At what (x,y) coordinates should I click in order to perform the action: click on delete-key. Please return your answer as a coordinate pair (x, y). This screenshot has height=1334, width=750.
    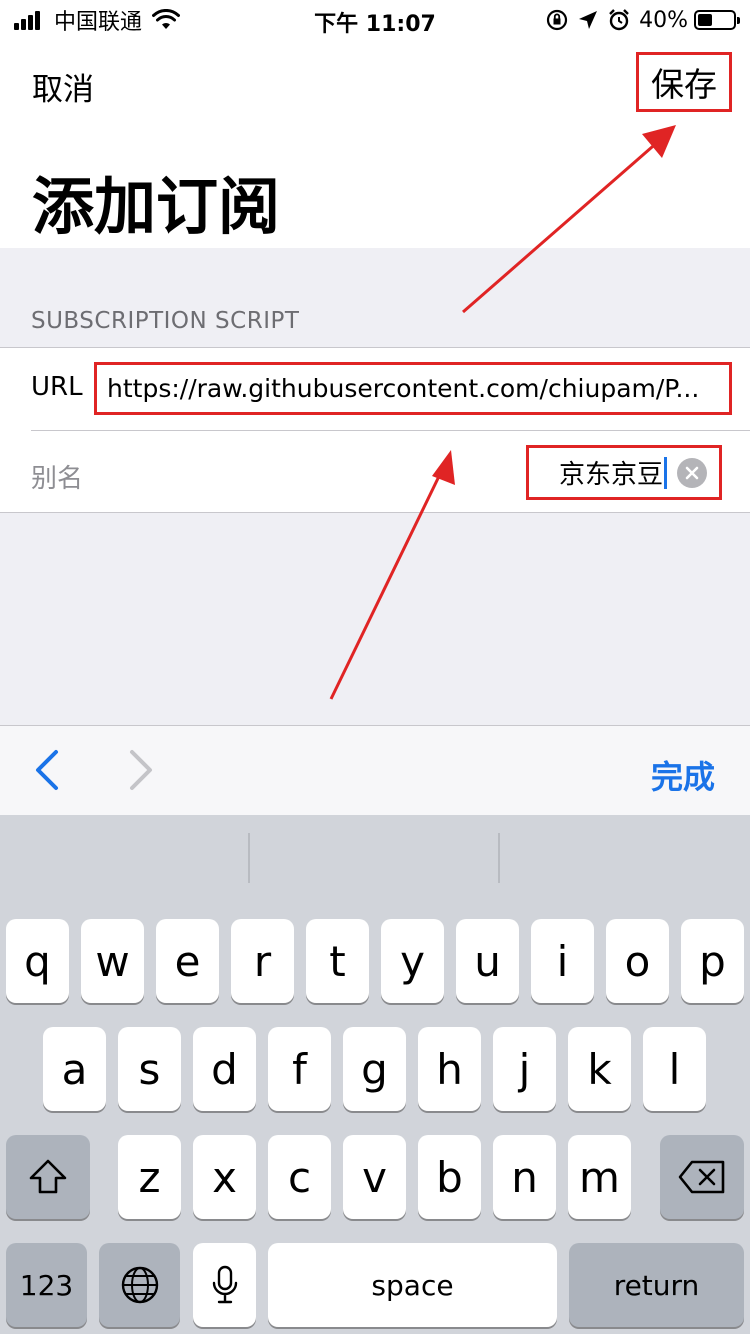
    Looking at the image, I should click on (702, 1177).